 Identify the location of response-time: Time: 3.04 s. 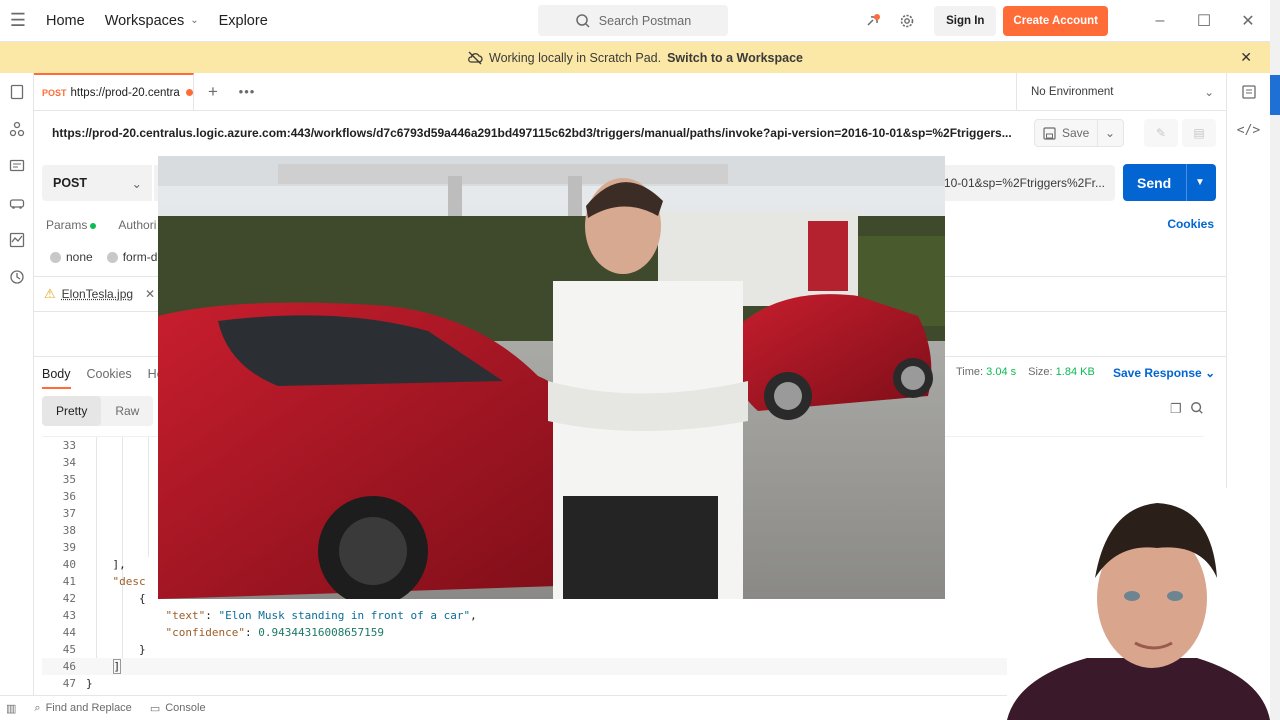
(986, 372).